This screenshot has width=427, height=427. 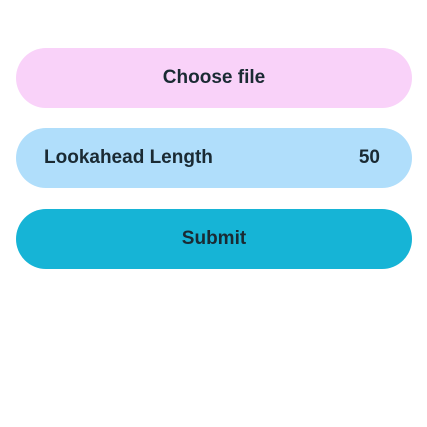 What do you see at coordinates (214, 158) in the screenshot?
I see `lookahead-length-field: Lookahead Length 50` at bounding box center [214, 158].